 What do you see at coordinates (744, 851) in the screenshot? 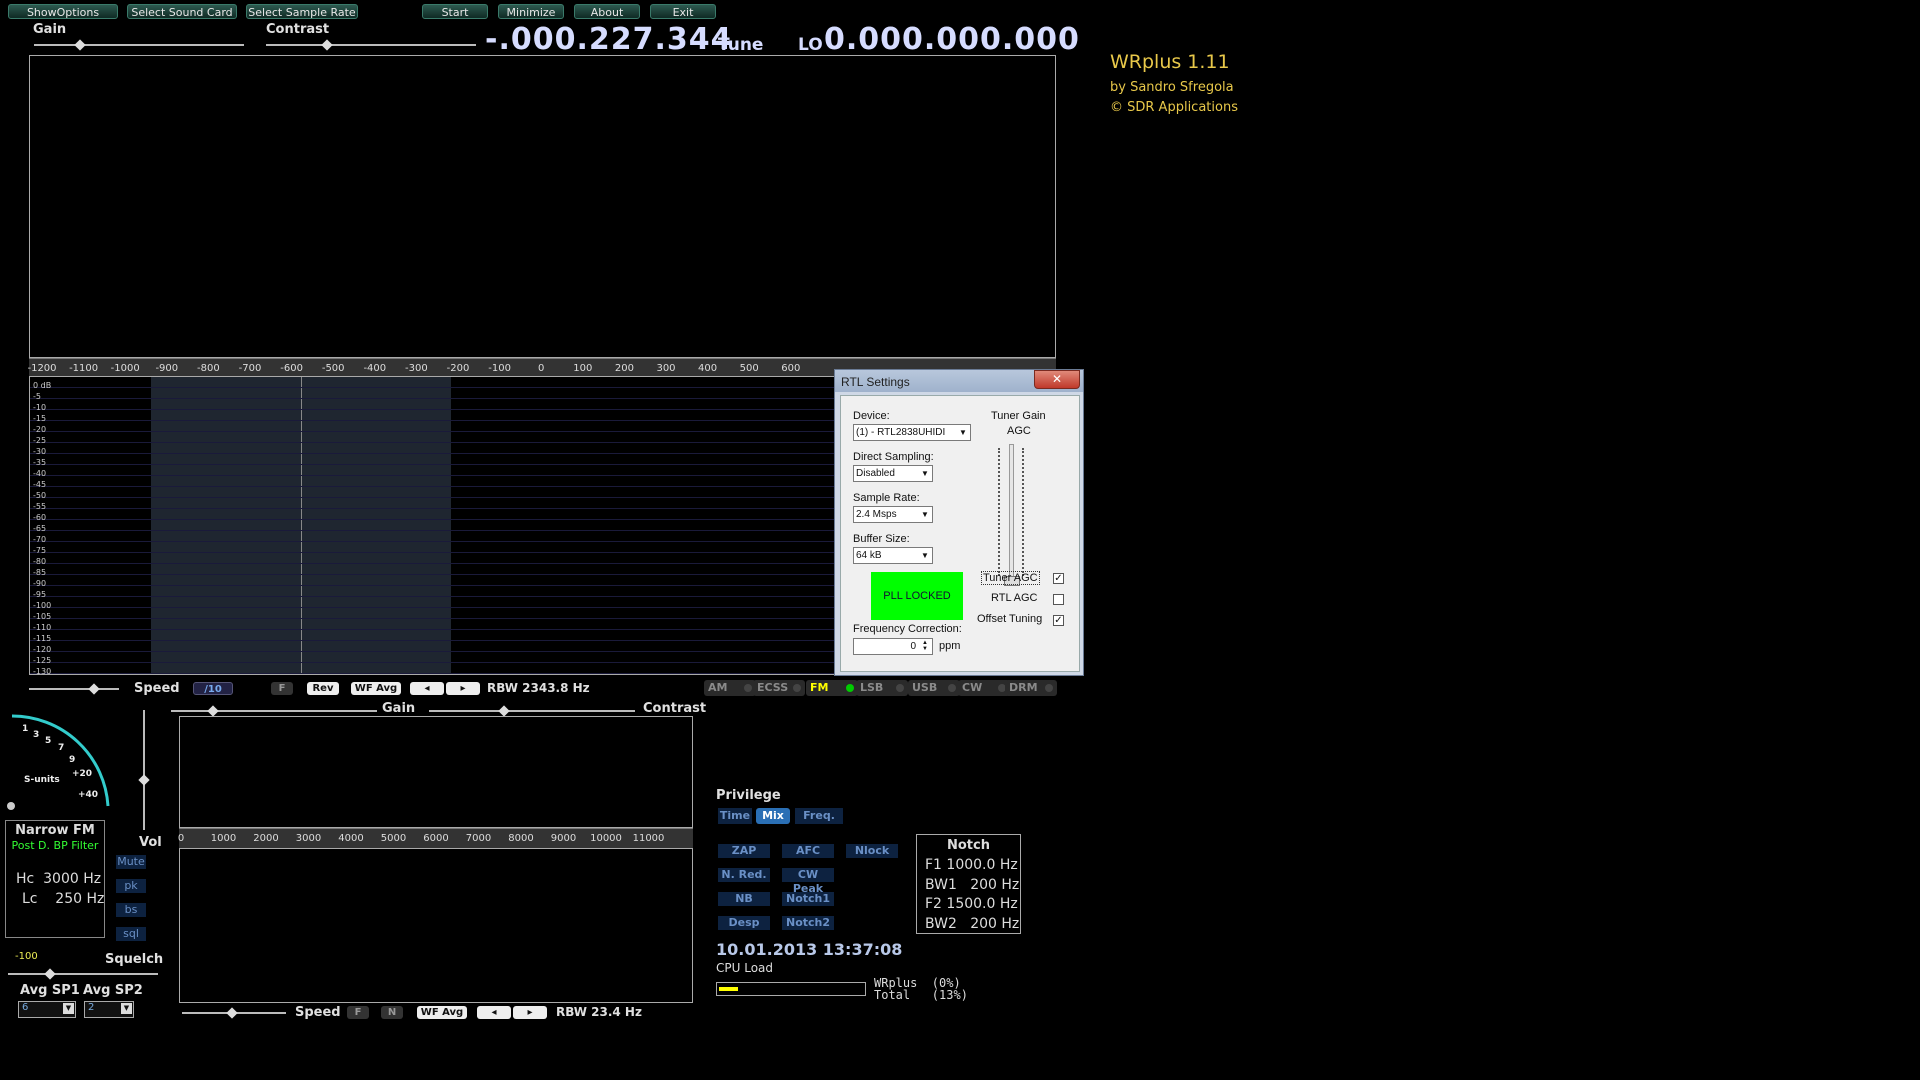
I see `dsp-zap-button: ZAP` at bounding box center [744, 851].